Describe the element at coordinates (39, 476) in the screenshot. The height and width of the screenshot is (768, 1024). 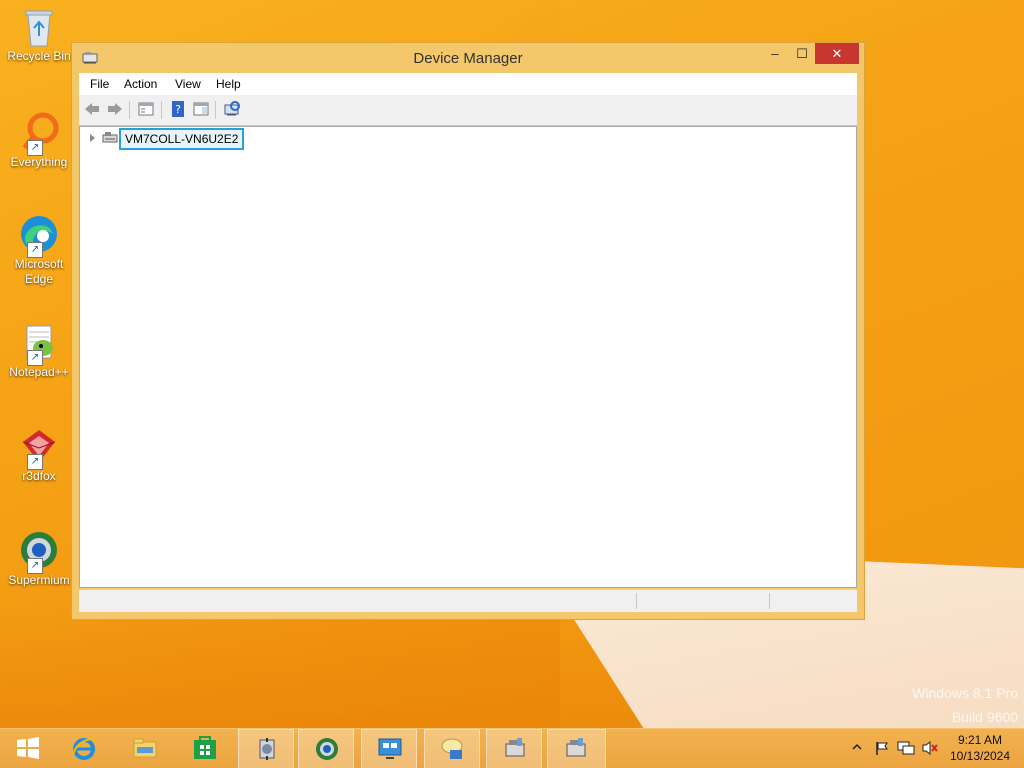
I see `desktop-icon-label: r3dfox` at that location.